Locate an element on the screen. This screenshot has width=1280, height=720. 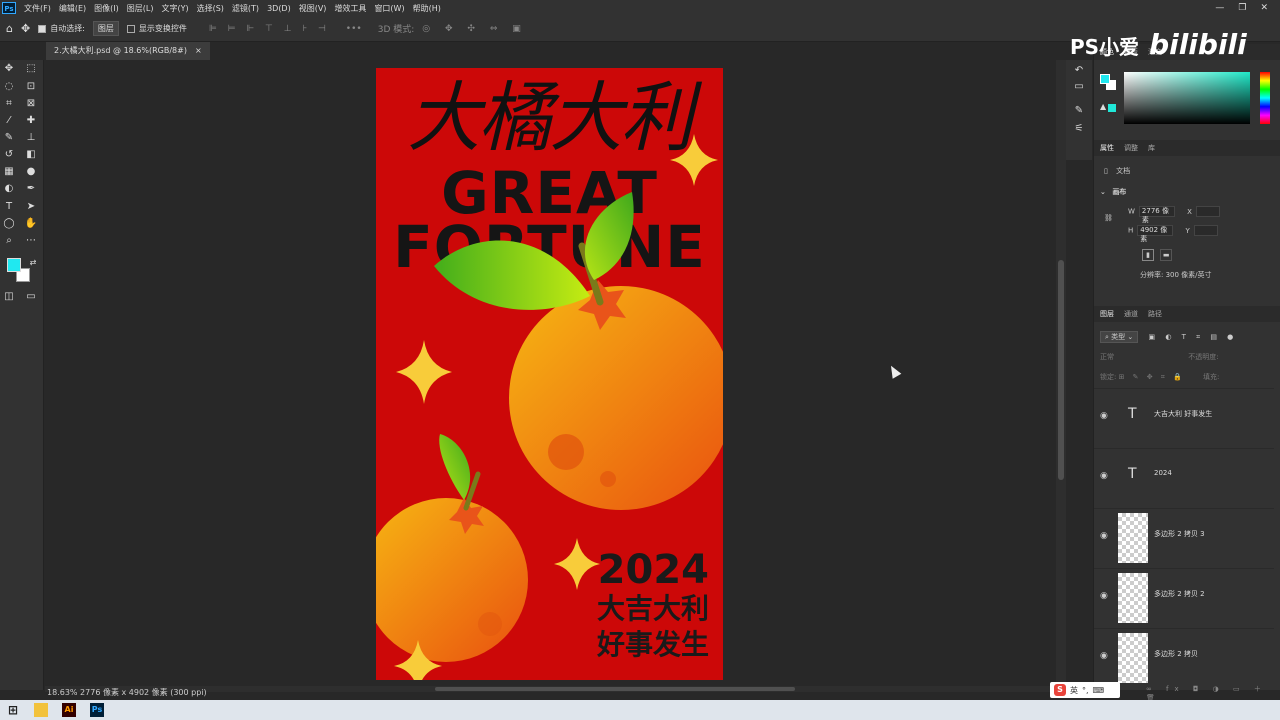
screen-mode-icon: ▭ is located at coordinates (31, 297).